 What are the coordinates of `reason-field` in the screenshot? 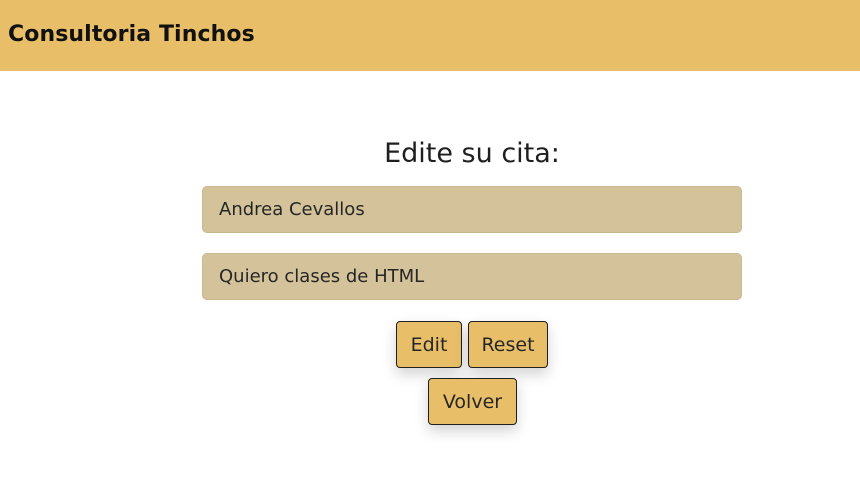 It's located at (472, 276).